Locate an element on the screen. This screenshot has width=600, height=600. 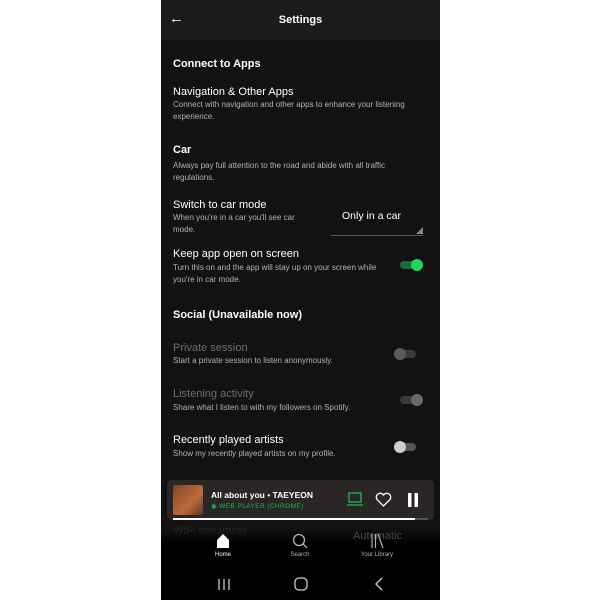
recent-apps-icon is located at coordinates (224, 584).